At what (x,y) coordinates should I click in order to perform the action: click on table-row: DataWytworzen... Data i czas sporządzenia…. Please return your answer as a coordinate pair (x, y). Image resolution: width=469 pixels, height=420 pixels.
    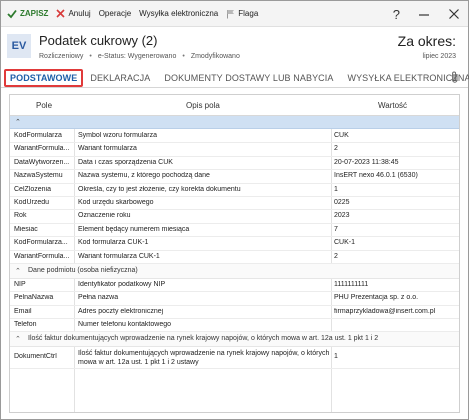
    Looking at the image, I should click on (234, 164).